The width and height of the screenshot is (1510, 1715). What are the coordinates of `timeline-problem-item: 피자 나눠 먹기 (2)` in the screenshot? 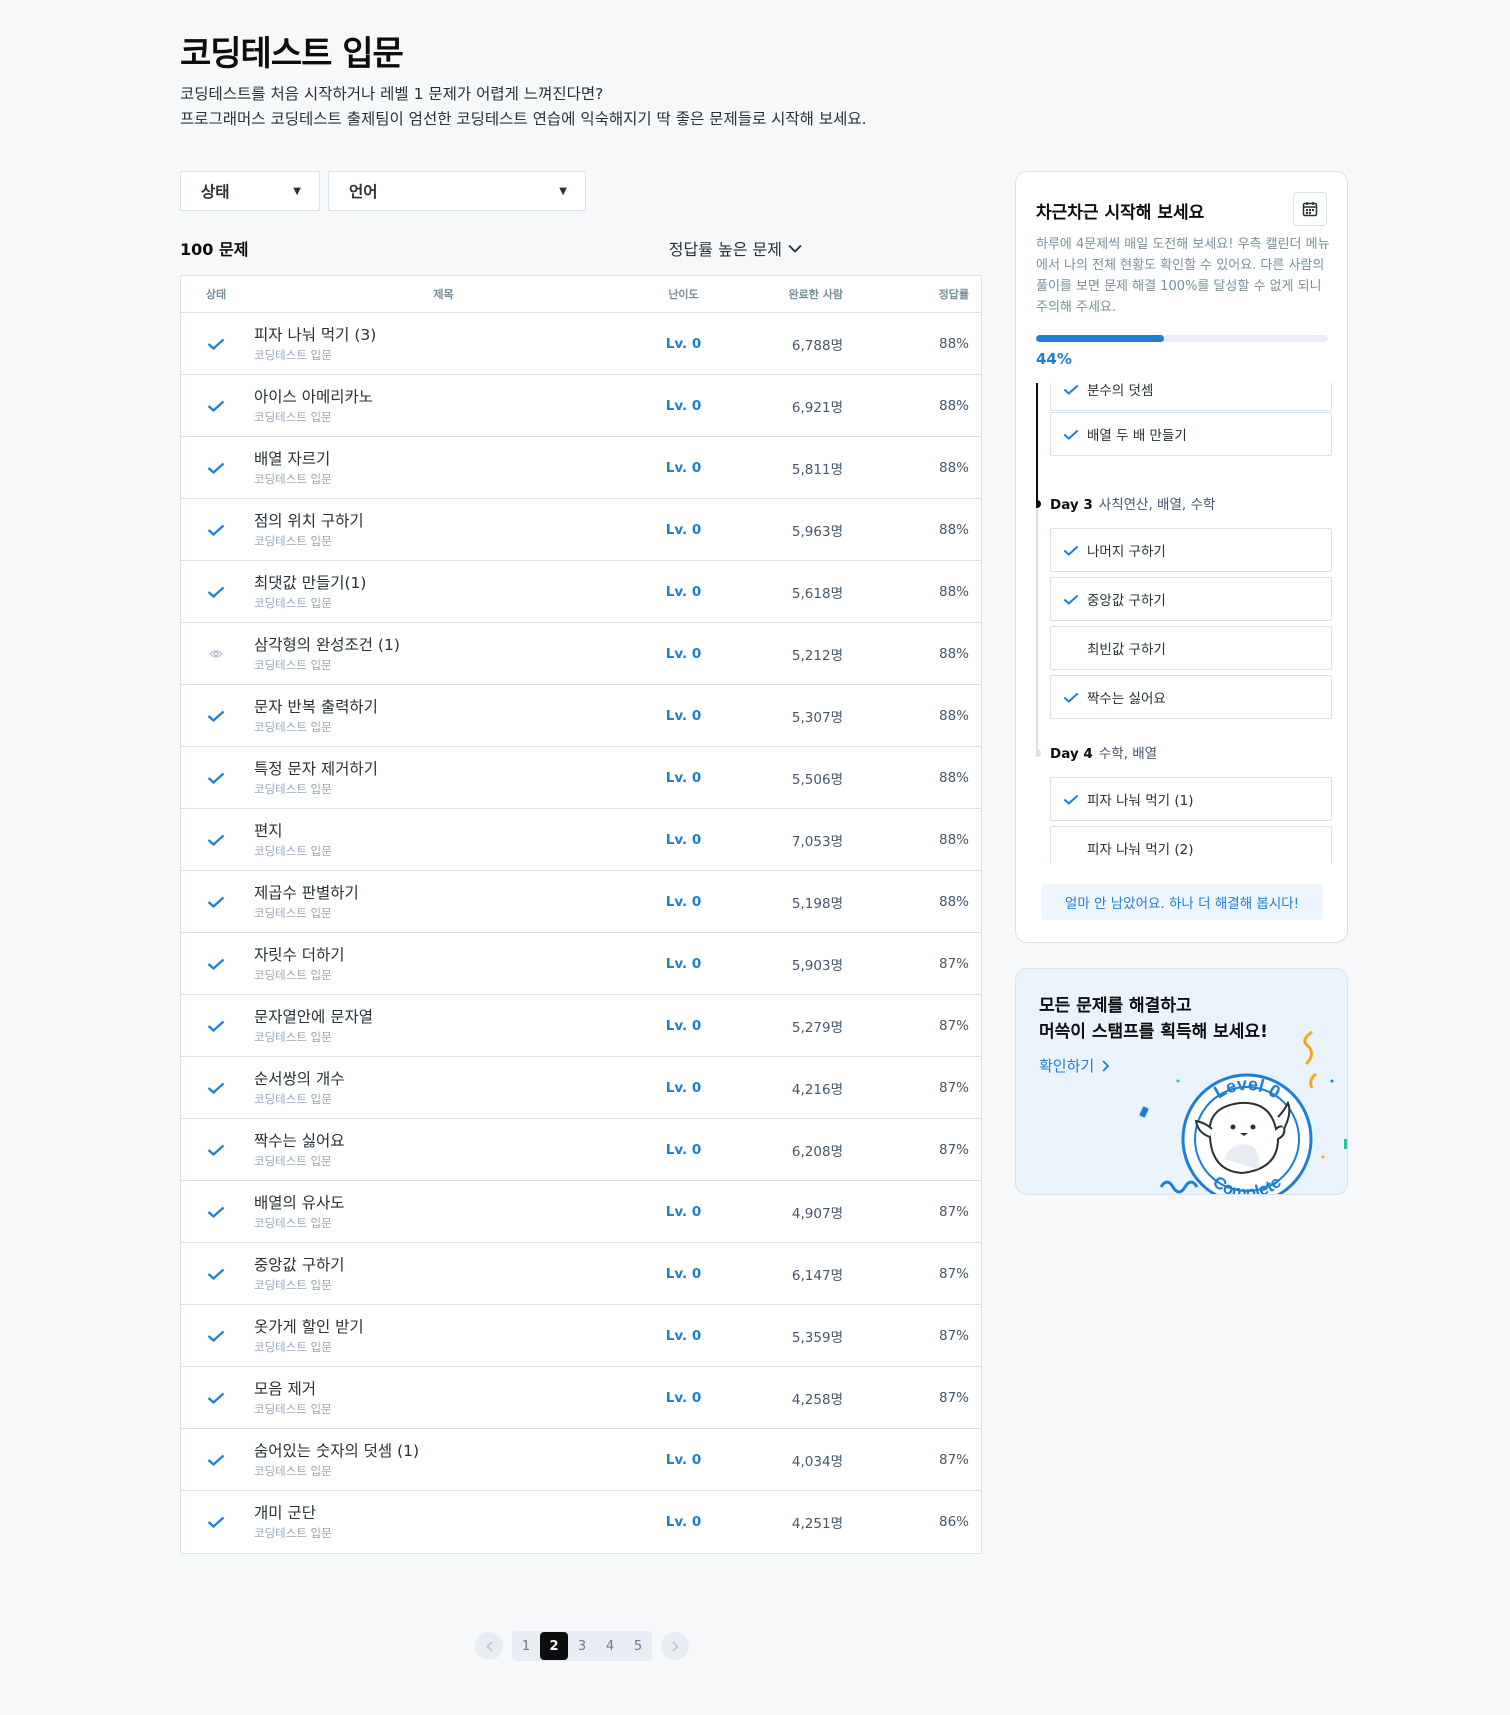 It's located at (1191, 844).